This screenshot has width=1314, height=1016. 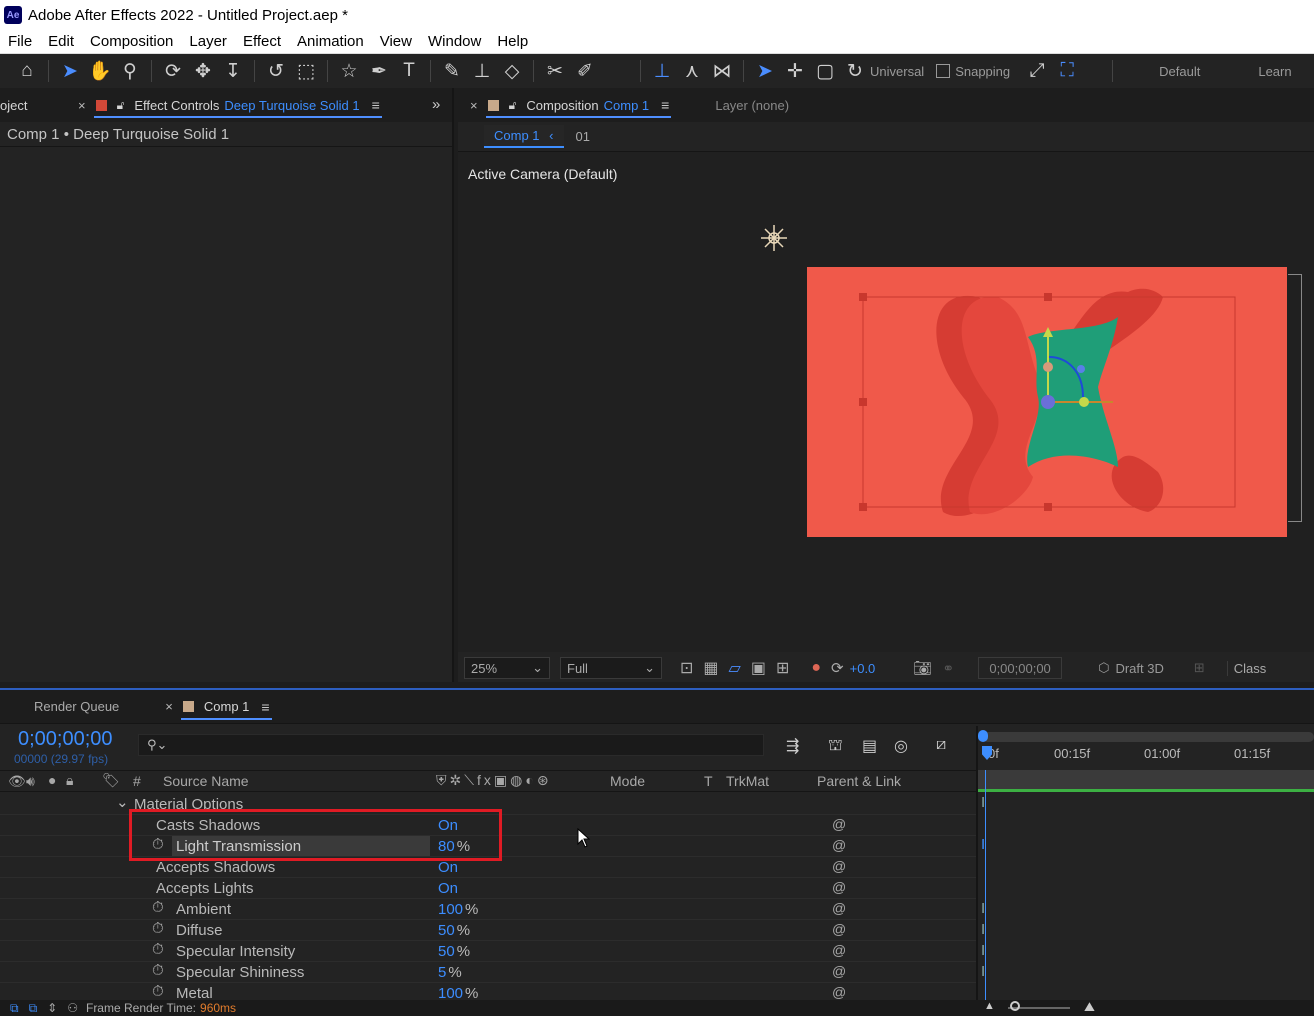 I want to click on graph-editor-icon: ⧄, so click(x=941, y=745).